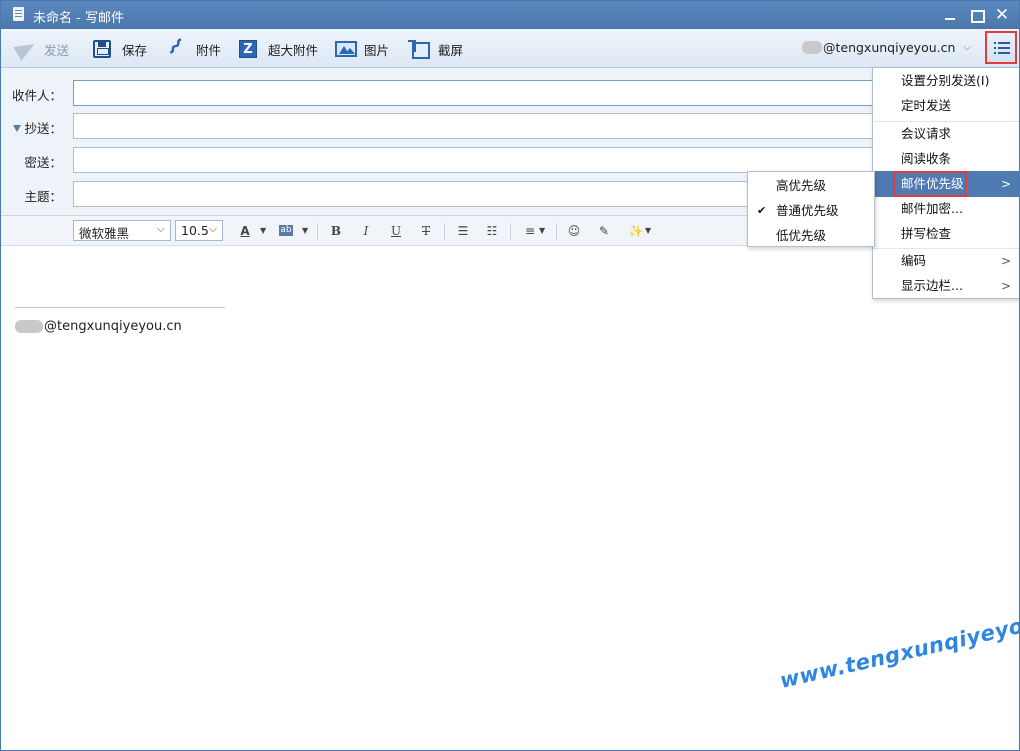 The height and width of the screenshot is (751, 1020). I want to click on menu-item-scheduled-send: 定时发送, so click(946, 106).